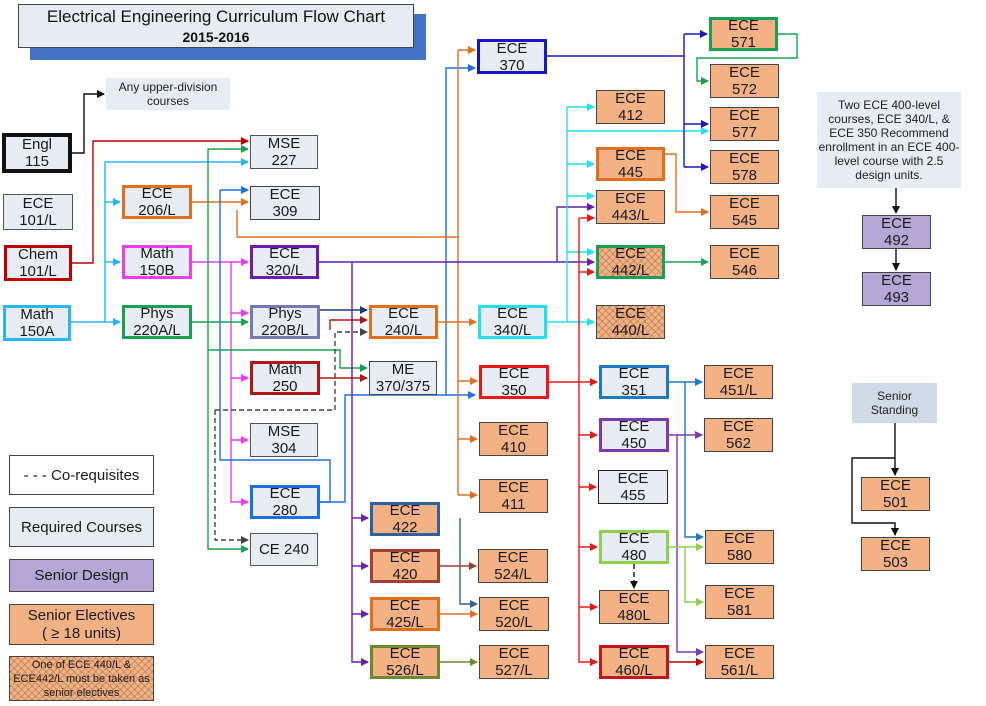  What do you see at coordinates (284, 160) in the screenshot?
I see `course-number: 227` at bounding box center [284, 160].